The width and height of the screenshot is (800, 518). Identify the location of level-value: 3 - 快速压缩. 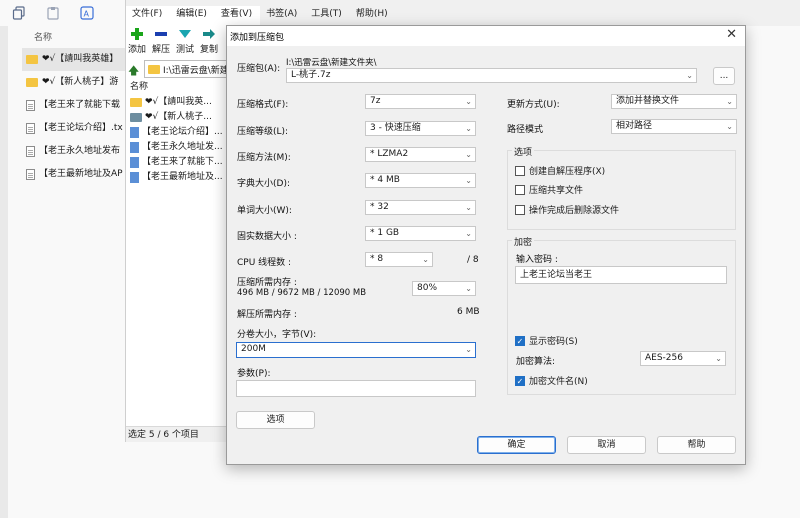
(395, 128).